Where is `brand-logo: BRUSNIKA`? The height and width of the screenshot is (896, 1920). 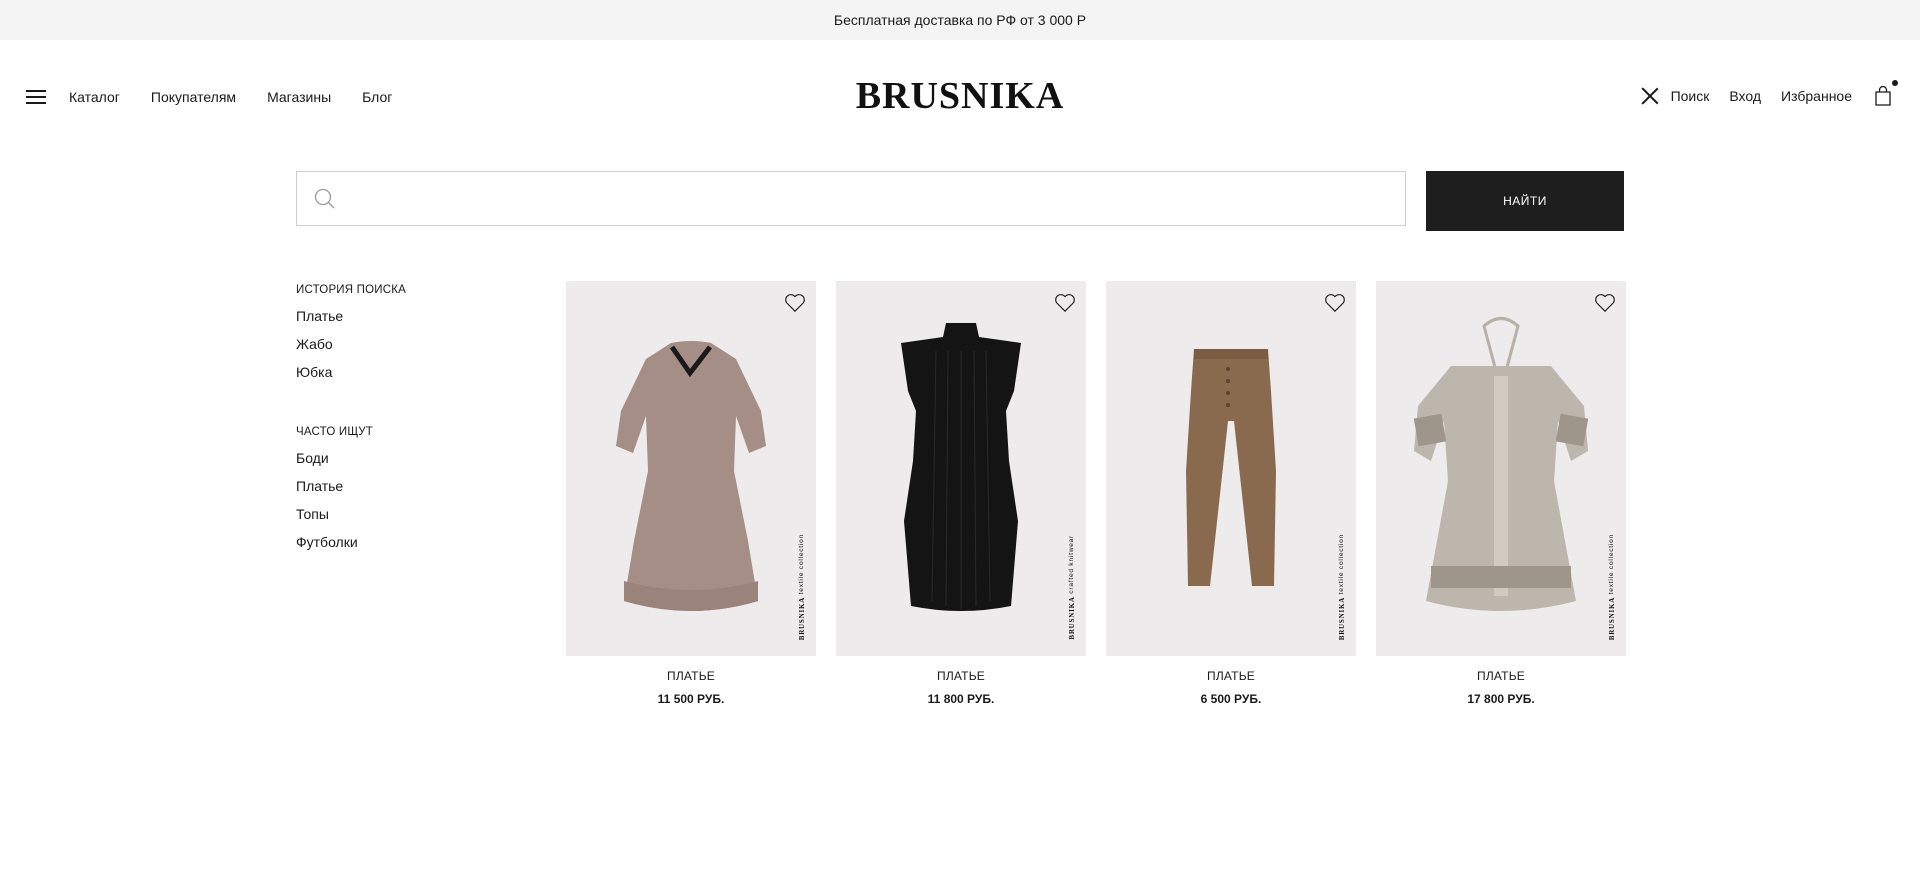 brand-logo: BRUSNIKA is located at coordinates (960, 96).